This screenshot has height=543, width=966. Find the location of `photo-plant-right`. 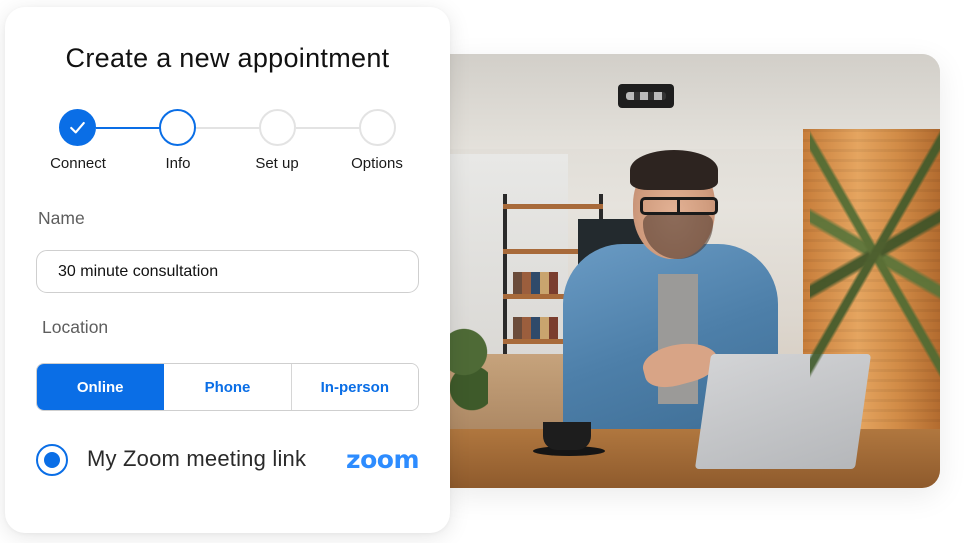

photo-plant-right is located at coordinates (875, 254).